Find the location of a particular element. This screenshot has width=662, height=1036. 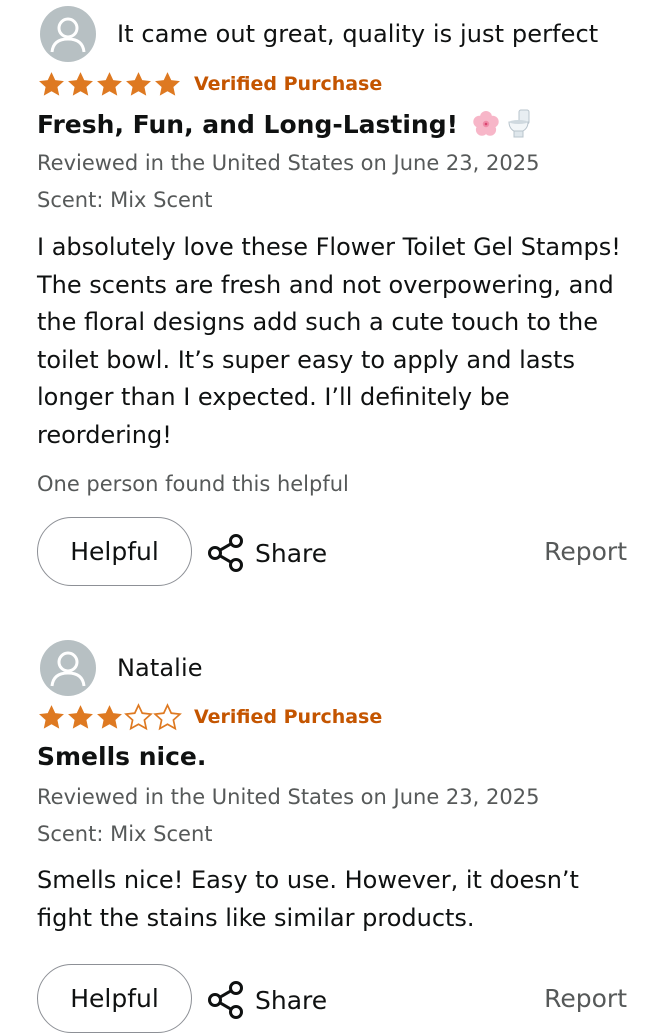

review-title-text: Fresh, Fun, and Long-Lasting! is located at coordinates (248, 124).